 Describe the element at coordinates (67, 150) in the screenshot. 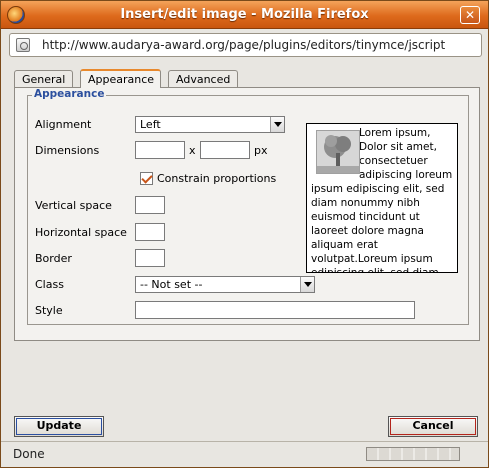

I see `dimensions-label: Dimensions` at that location.